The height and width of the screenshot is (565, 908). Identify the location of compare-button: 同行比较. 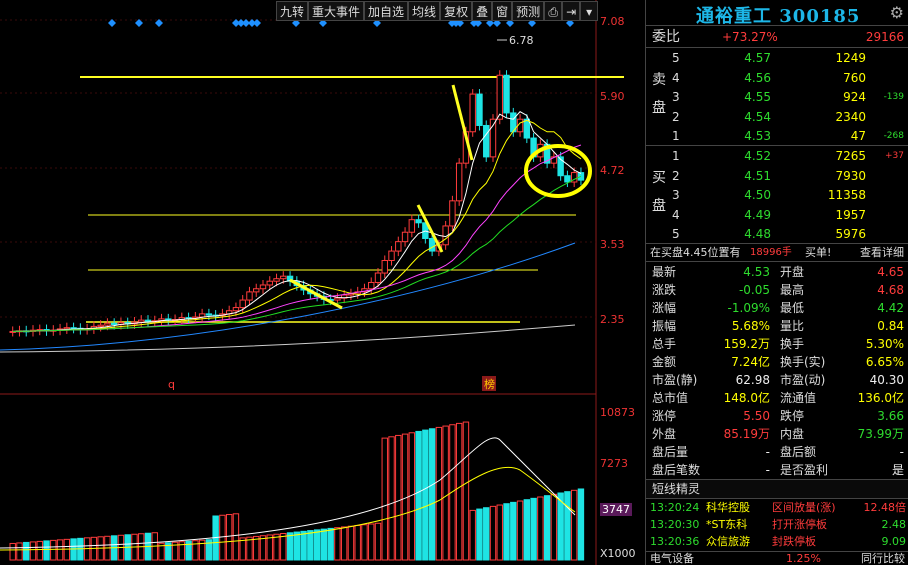
(883, 558).